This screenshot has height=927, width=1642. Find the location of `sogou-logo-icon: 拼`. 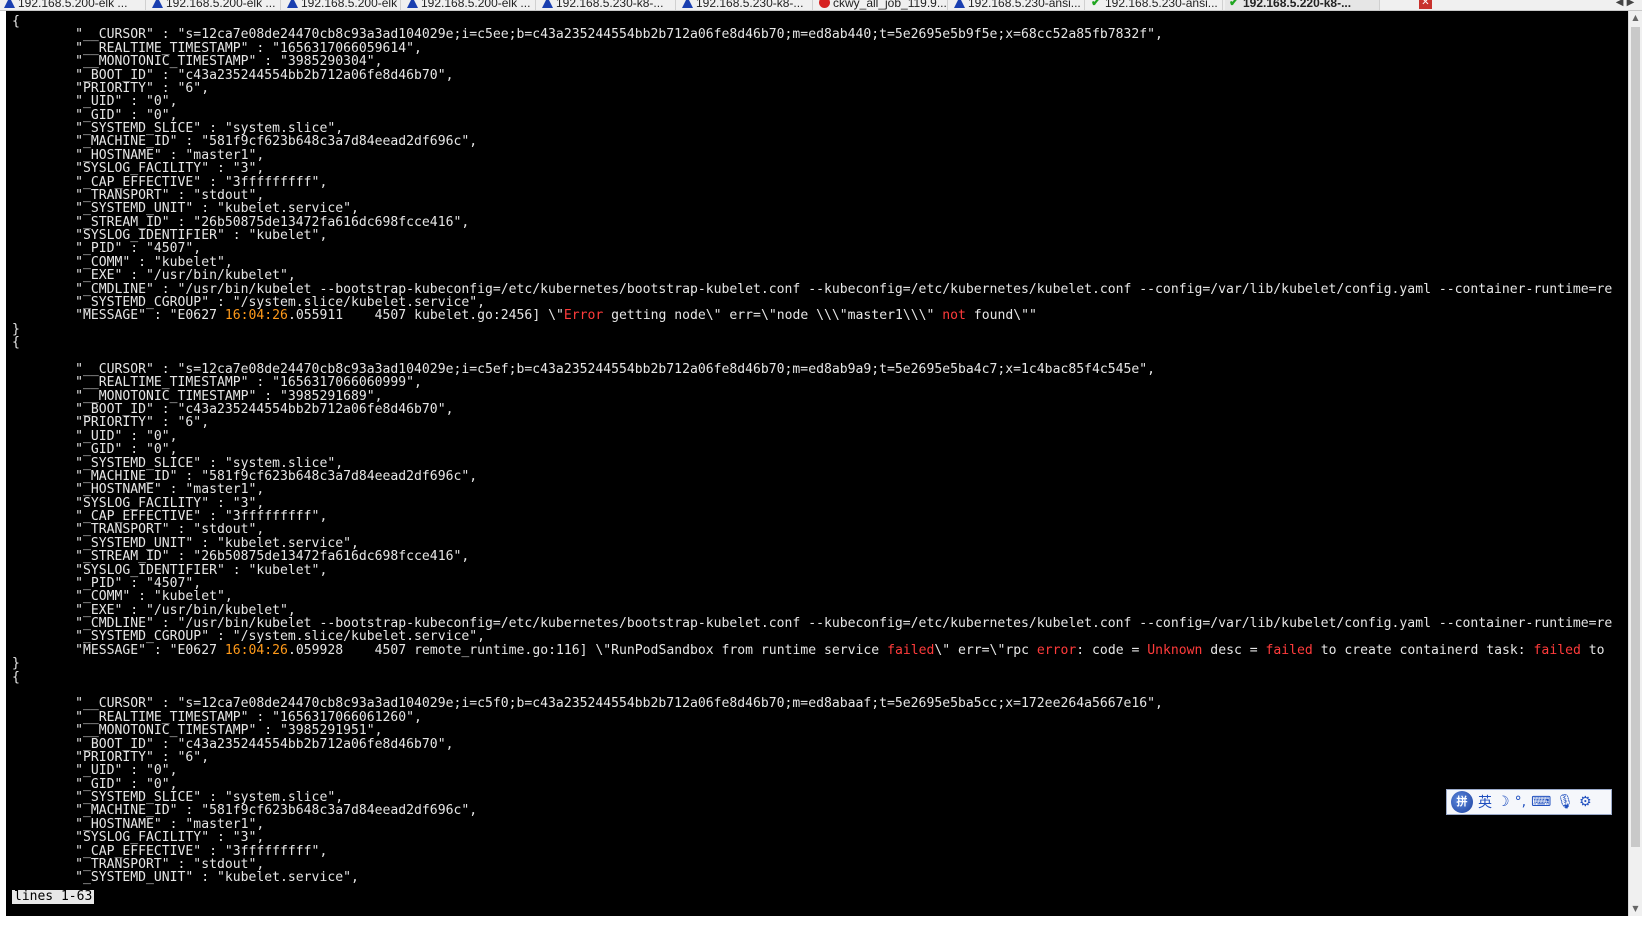

sogou-logo-icon: 拼 is located at coordinates (1462, 802).